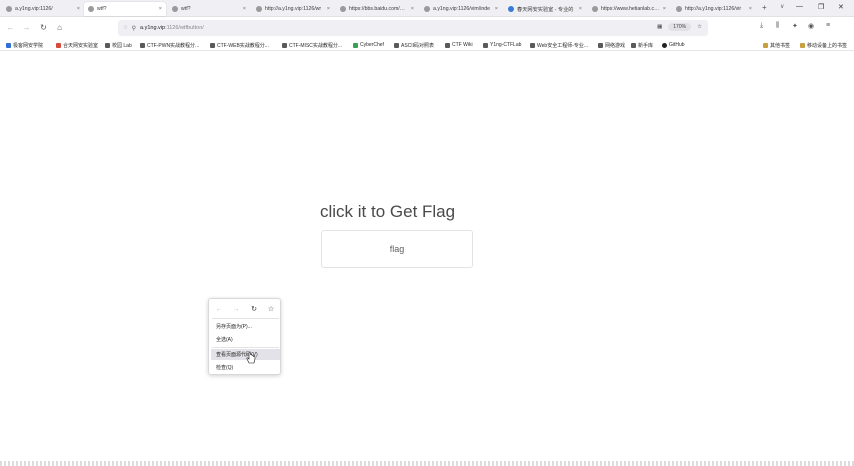 Image resolution: width=854 pixels, height=466 pixels. What do you see at coordinates (26, 27) in the screenshot?
I see `forward-icon: →` at bounding box center [26, 27].